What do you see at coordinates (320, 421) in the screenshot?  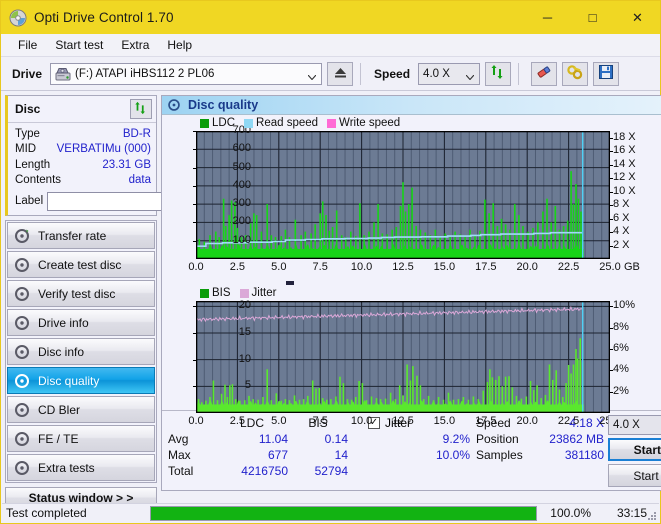 I see `x-axis-tick: 7.5` at bounding box center [320, 421].